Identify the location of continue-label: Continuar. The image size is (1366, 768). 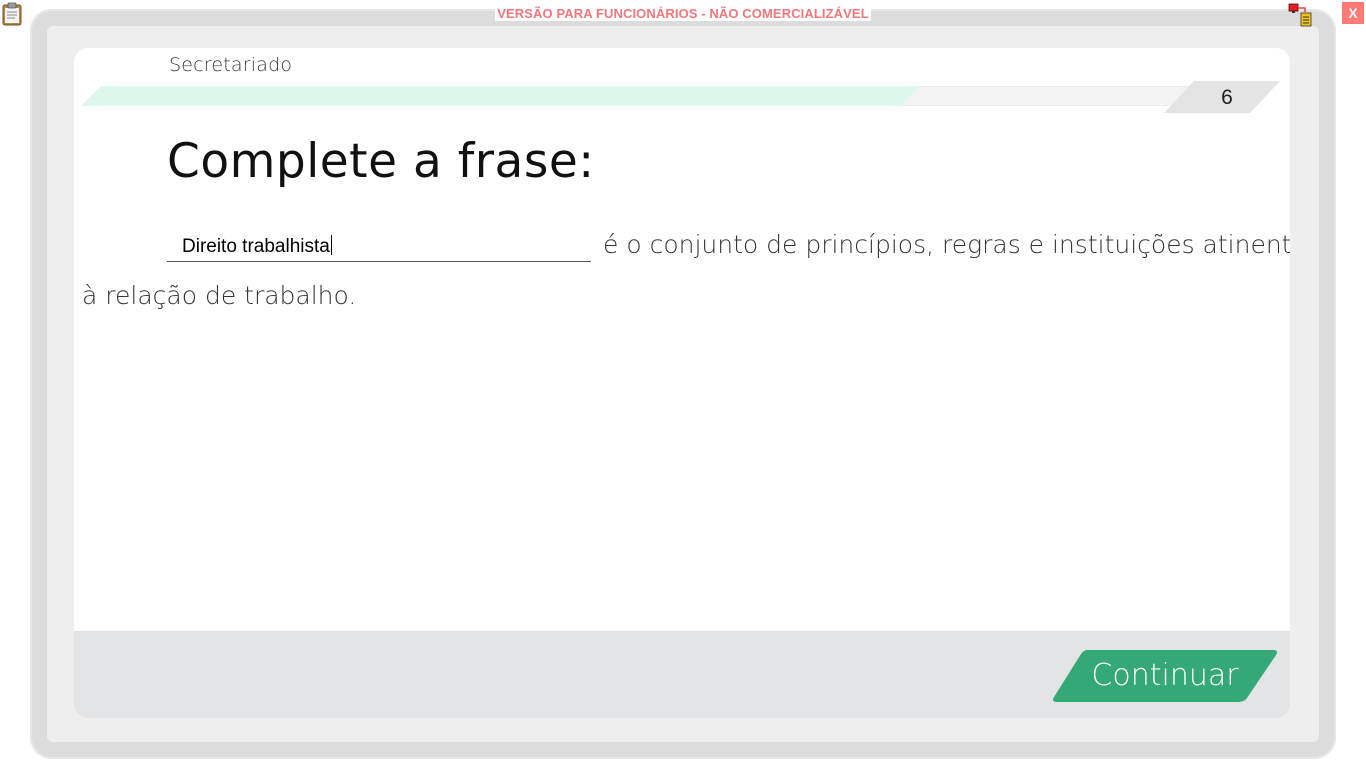
(1165, 675).